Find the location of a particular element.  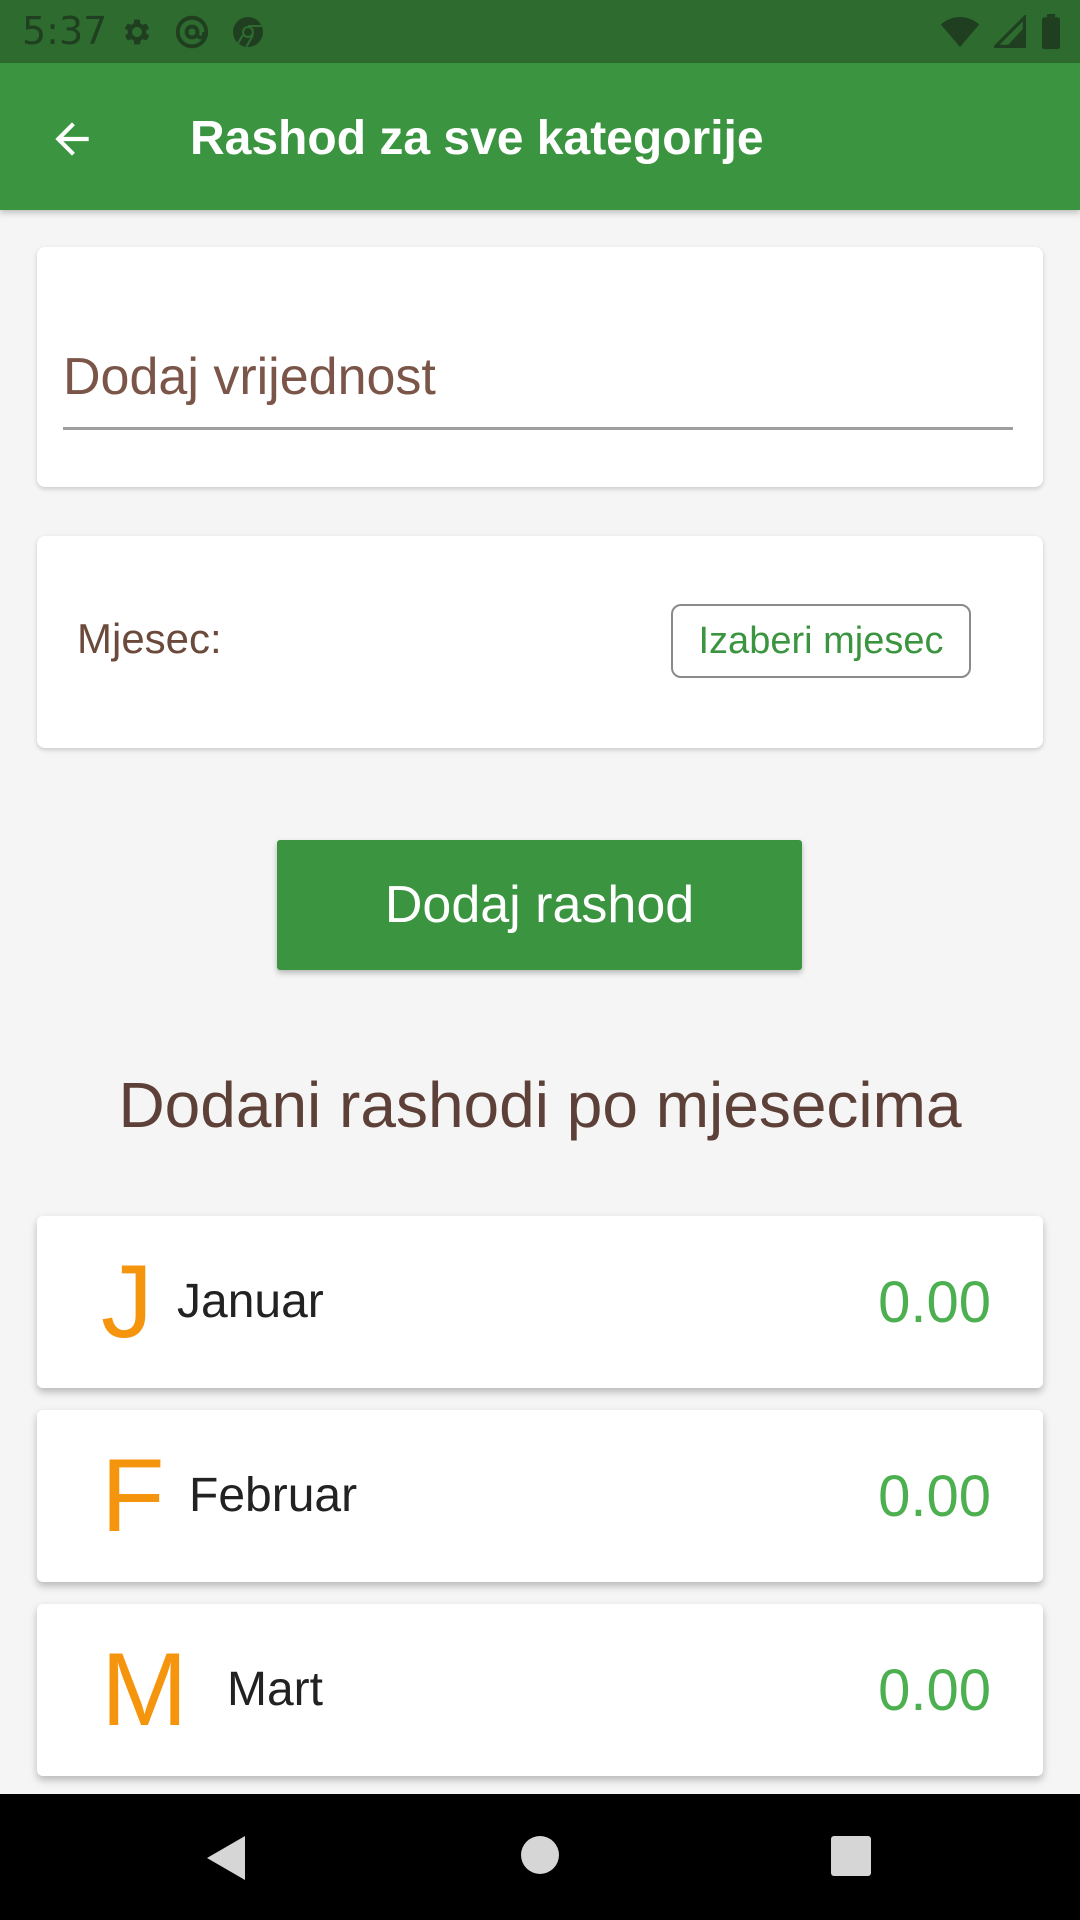

select-month-button: Izaberi mjesec is located at coordinates (821, 641).